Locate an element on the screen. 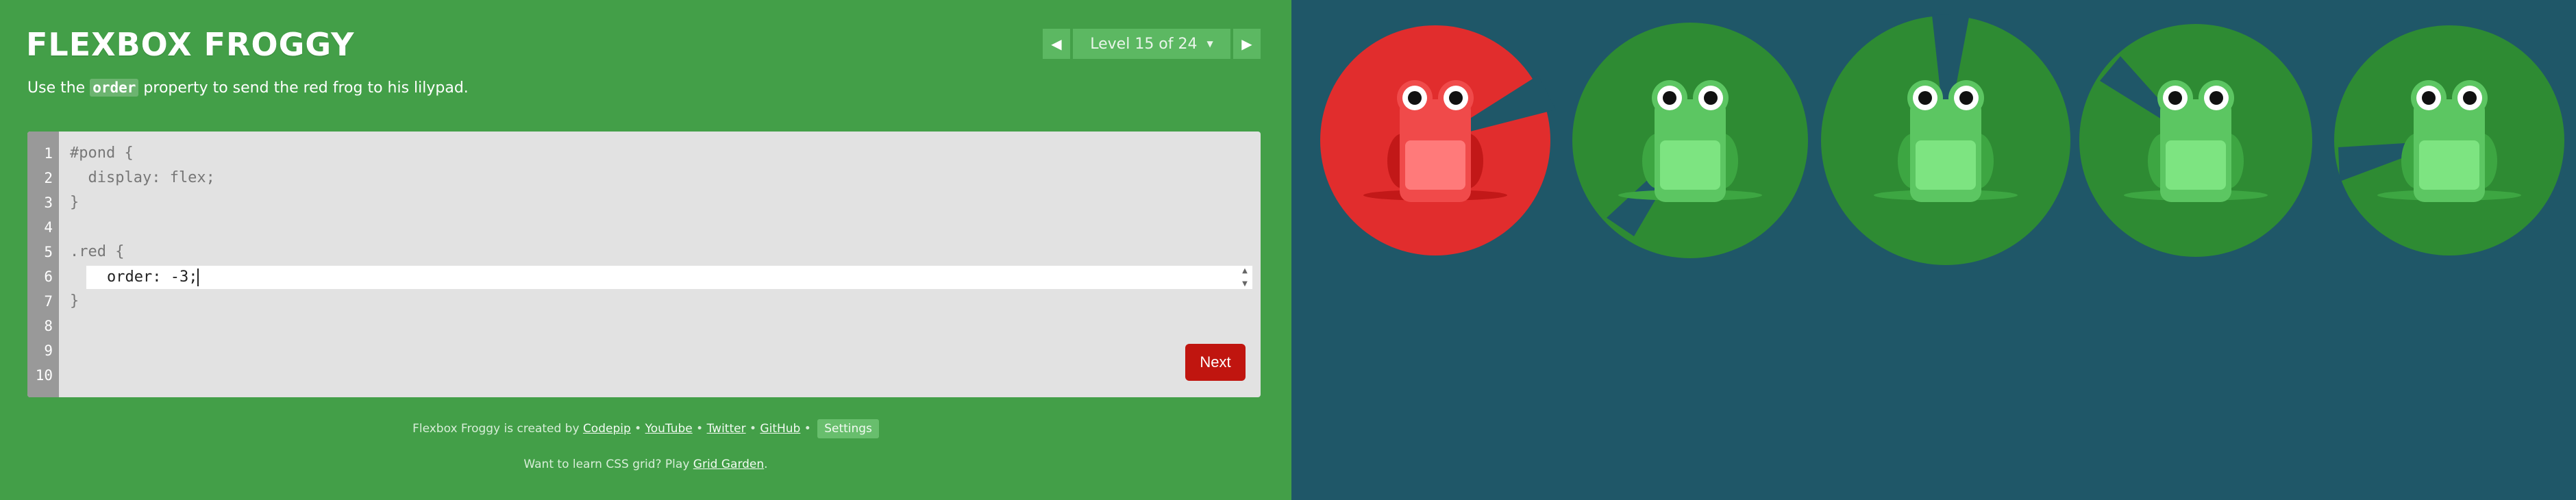  settings-button: Settings is located at coordinates (848, 428).